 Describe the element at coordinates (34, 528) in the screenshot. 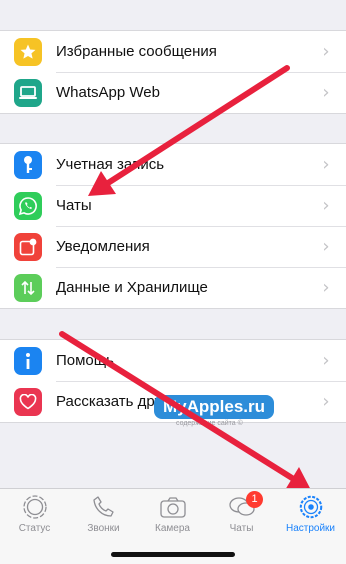

I see `tab-label: Статус` at that location.